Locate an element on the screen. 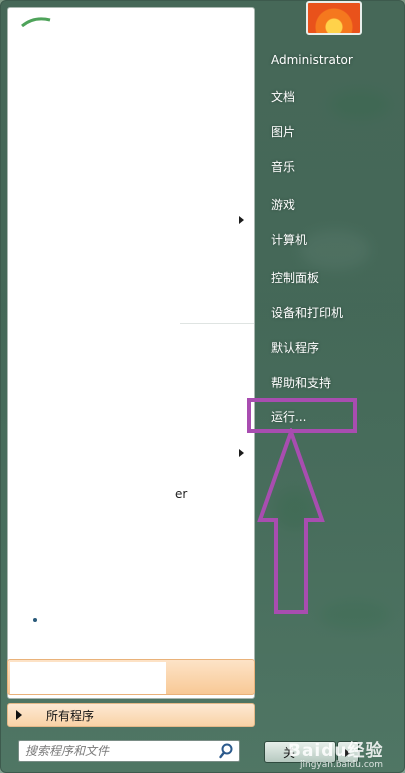 The width and height of the screenshot is (405, 773). all-programs-label: 所有程序 is located at coordinates (70, 715).